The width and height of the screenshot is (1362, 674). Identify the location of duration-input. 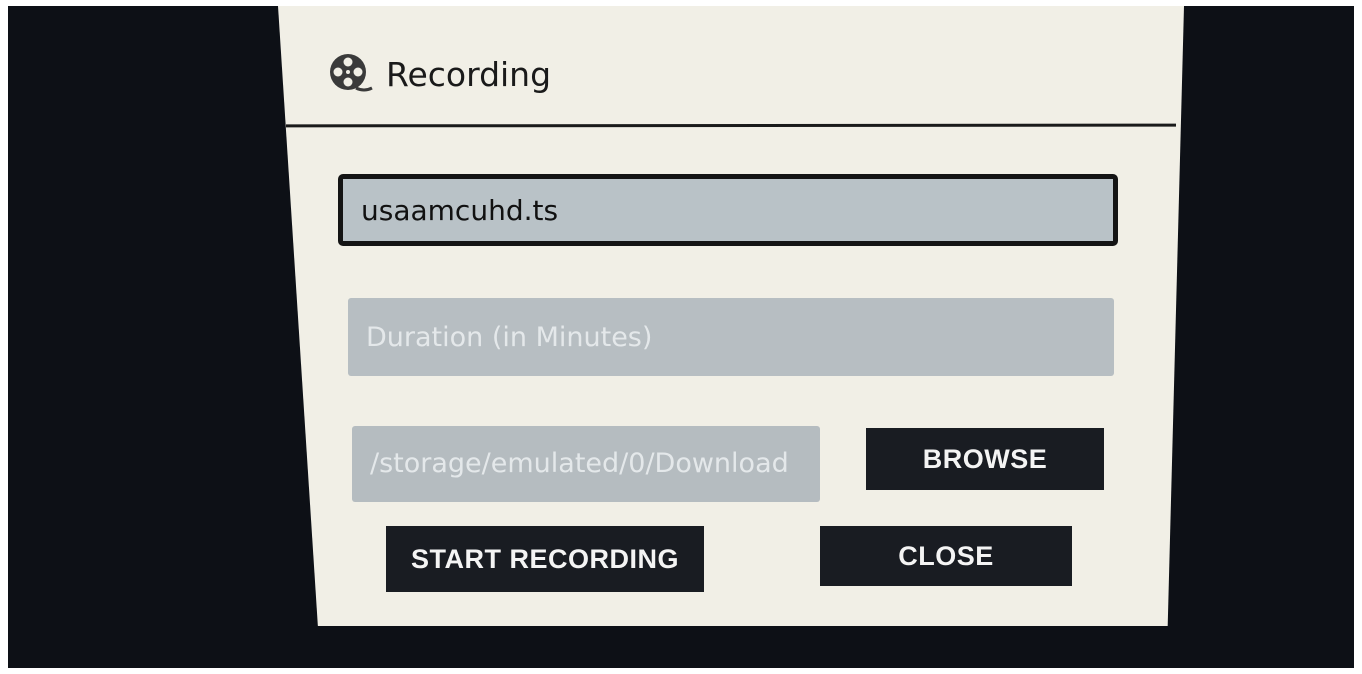
(731, 337).